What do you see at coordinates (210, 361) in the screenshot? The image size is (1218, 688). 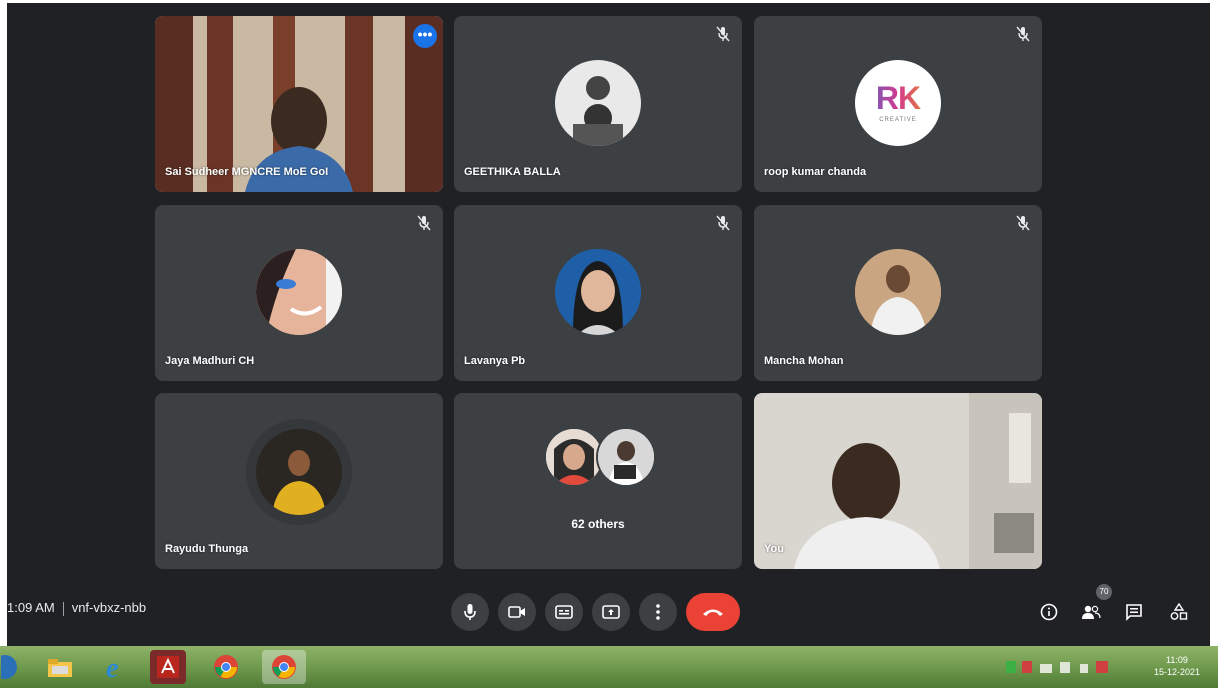 I see `participant-name: Jaya Madhuri CH` at bounding box center [210, 361].